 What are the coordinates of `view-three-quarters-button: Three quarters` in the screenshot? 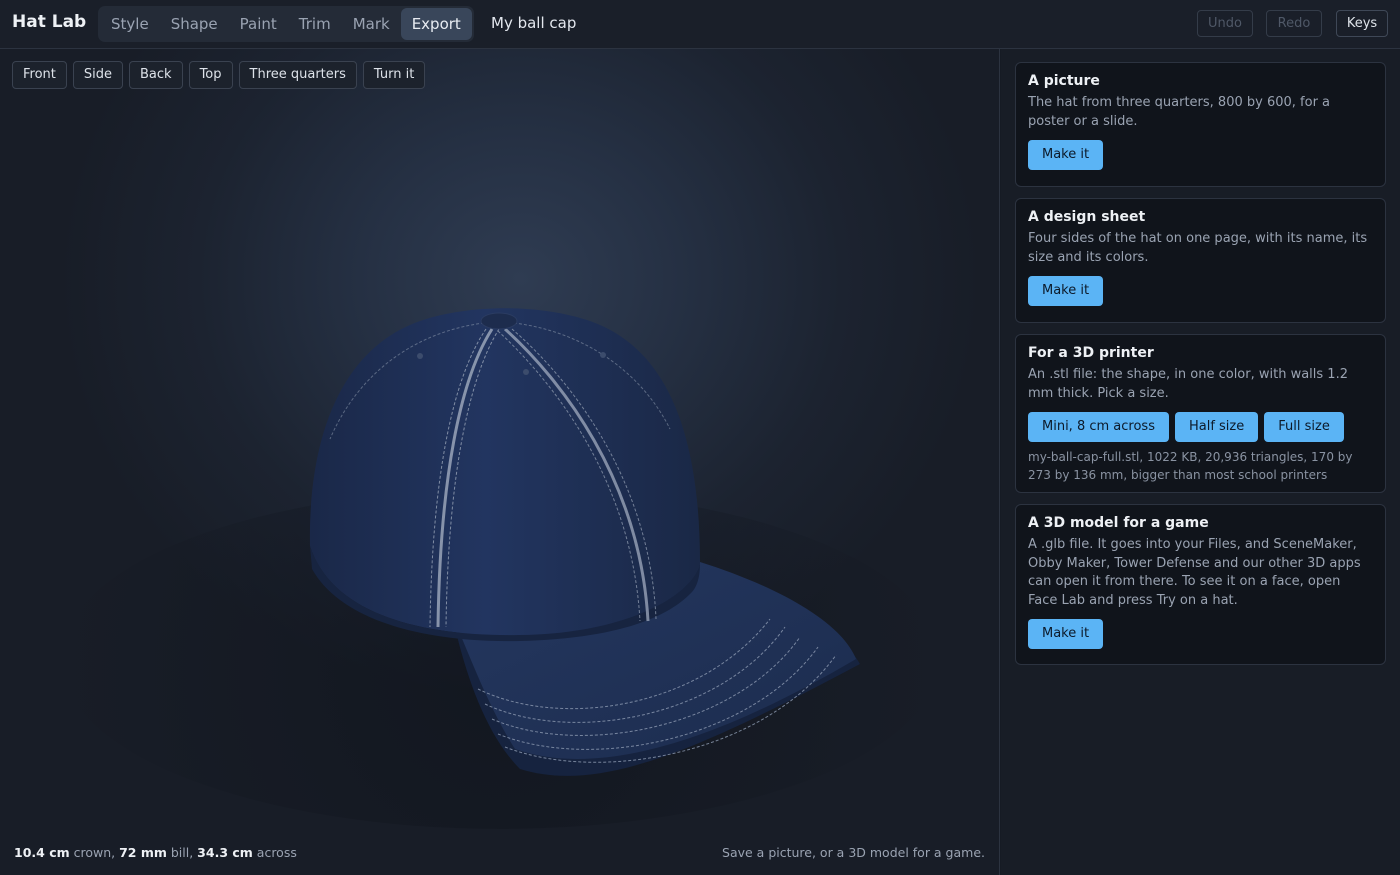 It's located at (297, 75).